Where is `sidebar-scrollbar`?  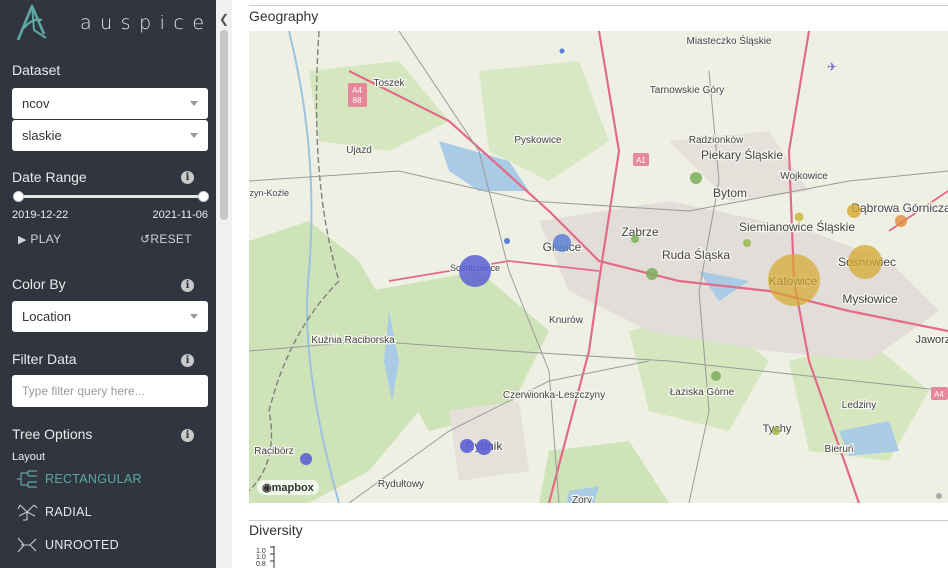
sidebar-scrollbar is located at coordinates (224, 284).